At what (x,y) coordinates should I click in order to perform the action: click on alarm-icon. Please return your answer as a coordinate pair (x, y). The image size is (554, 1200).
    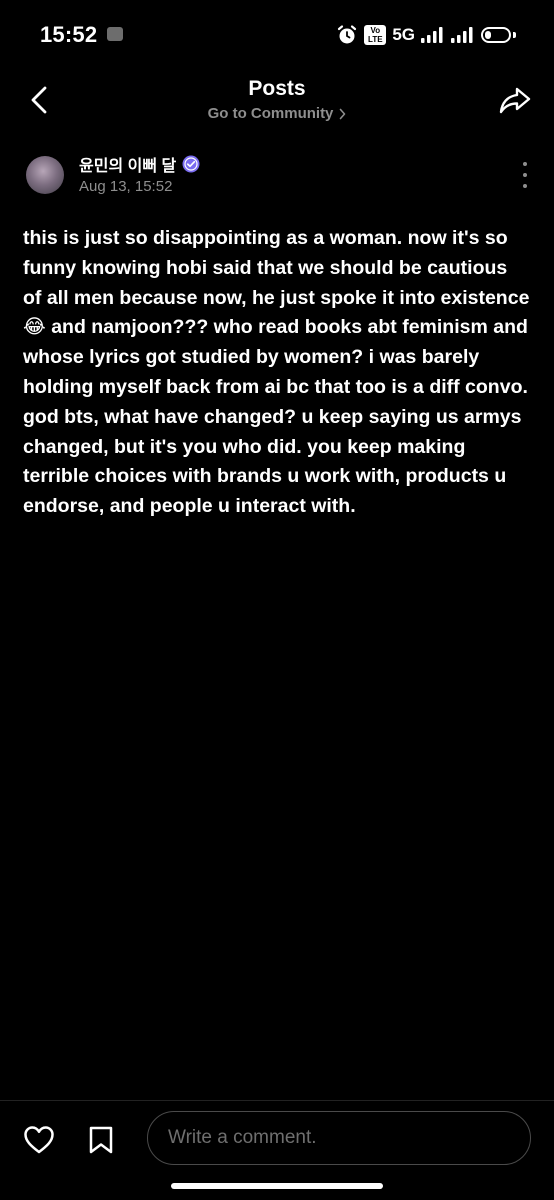
    Looking at the image, I should click on (347, 34).